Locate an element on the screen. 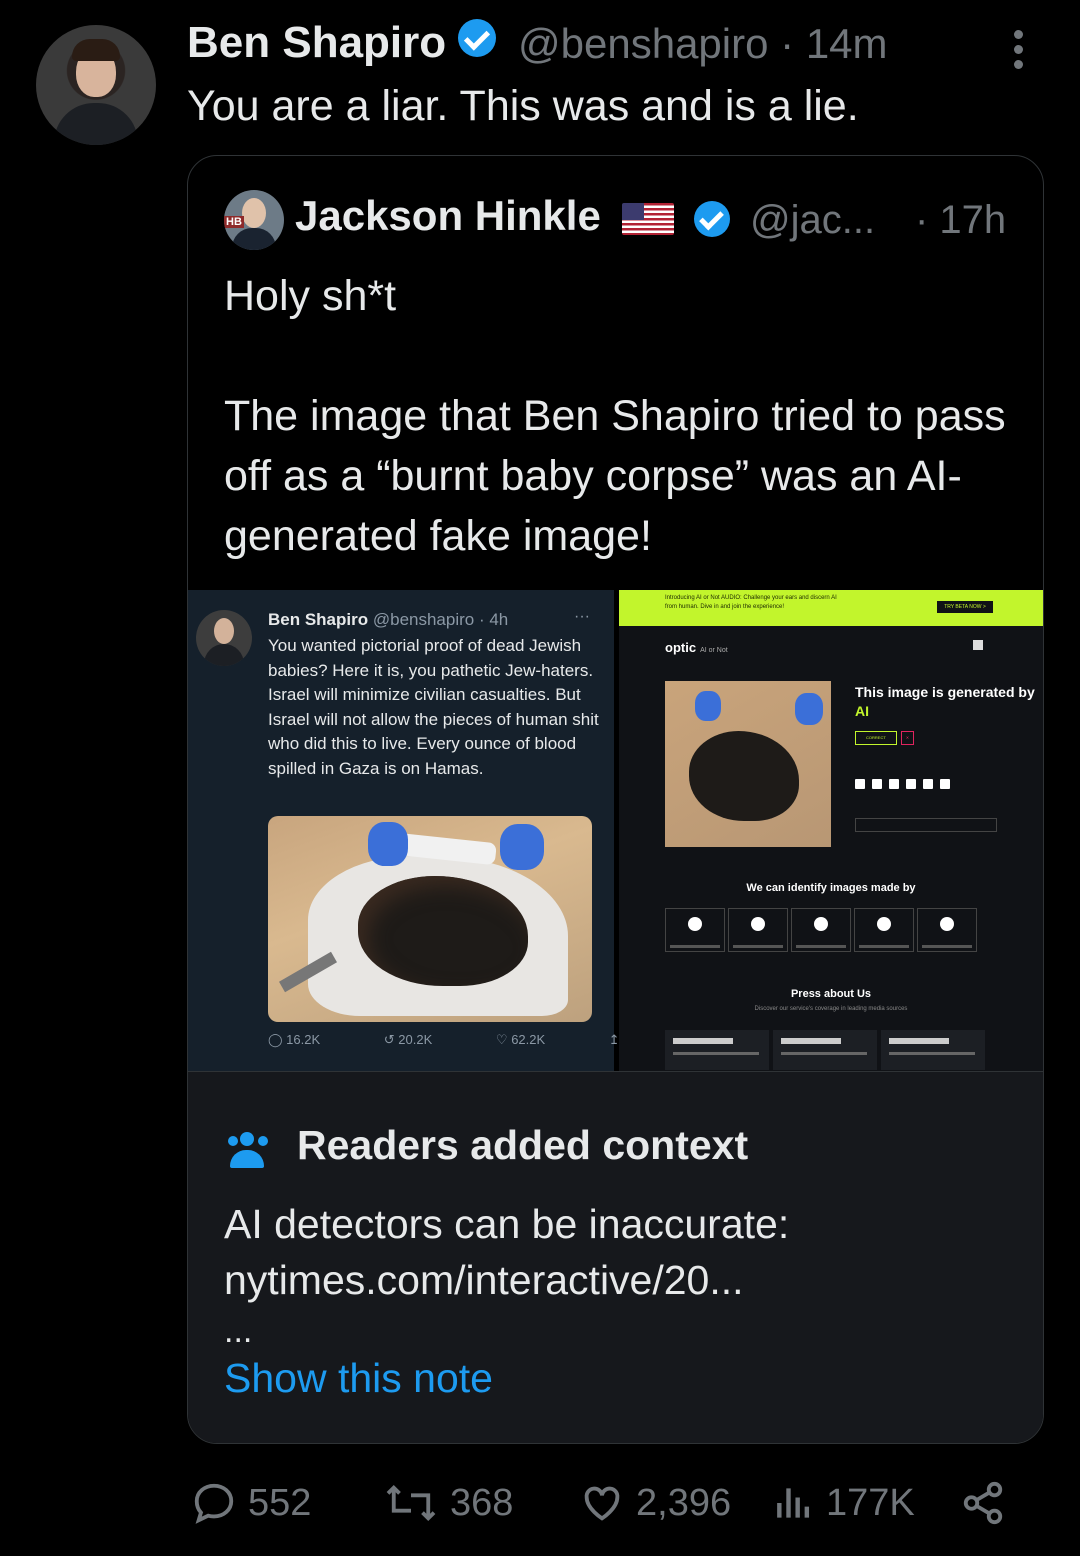 This screenshot has height=1556, width=1080. note-title: Readers added context is located at coordinates (523, 1145).